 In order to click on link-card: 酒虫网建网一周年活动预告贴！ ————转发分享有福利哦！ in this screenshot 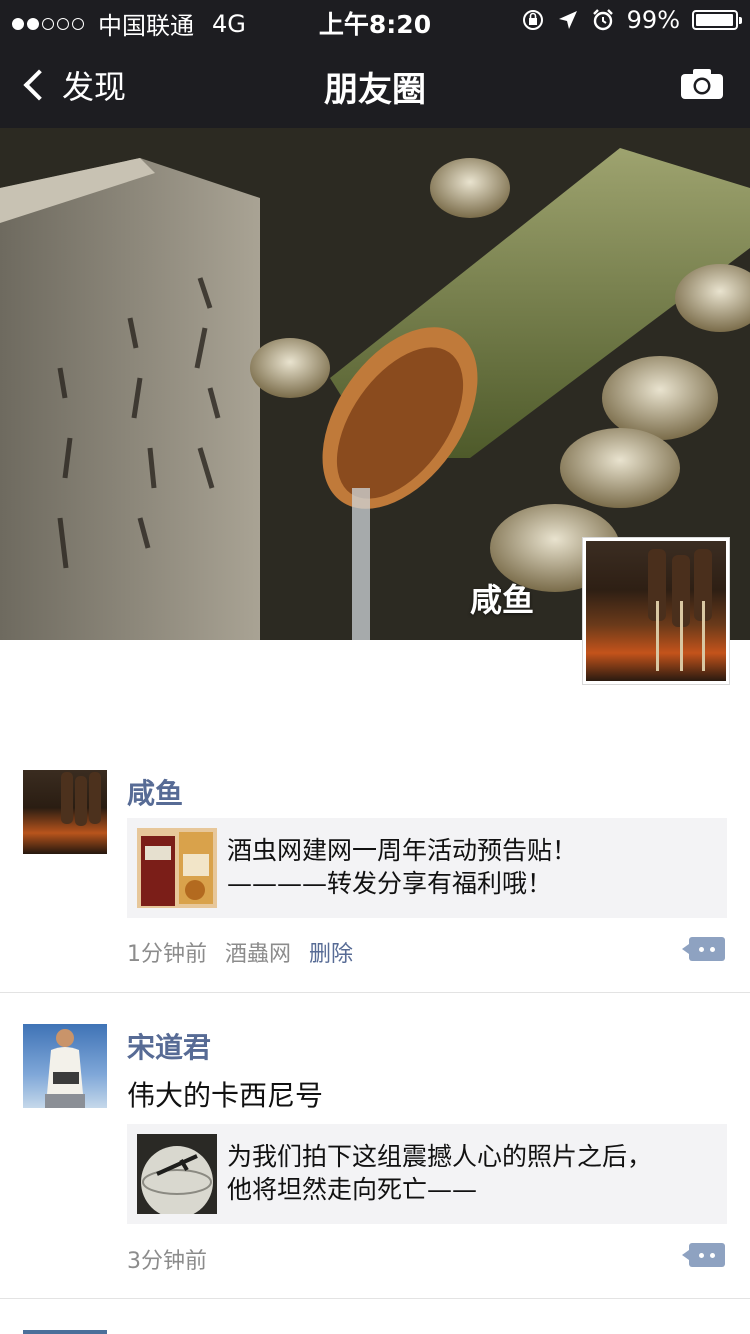, I will do `click(427, 868)`.